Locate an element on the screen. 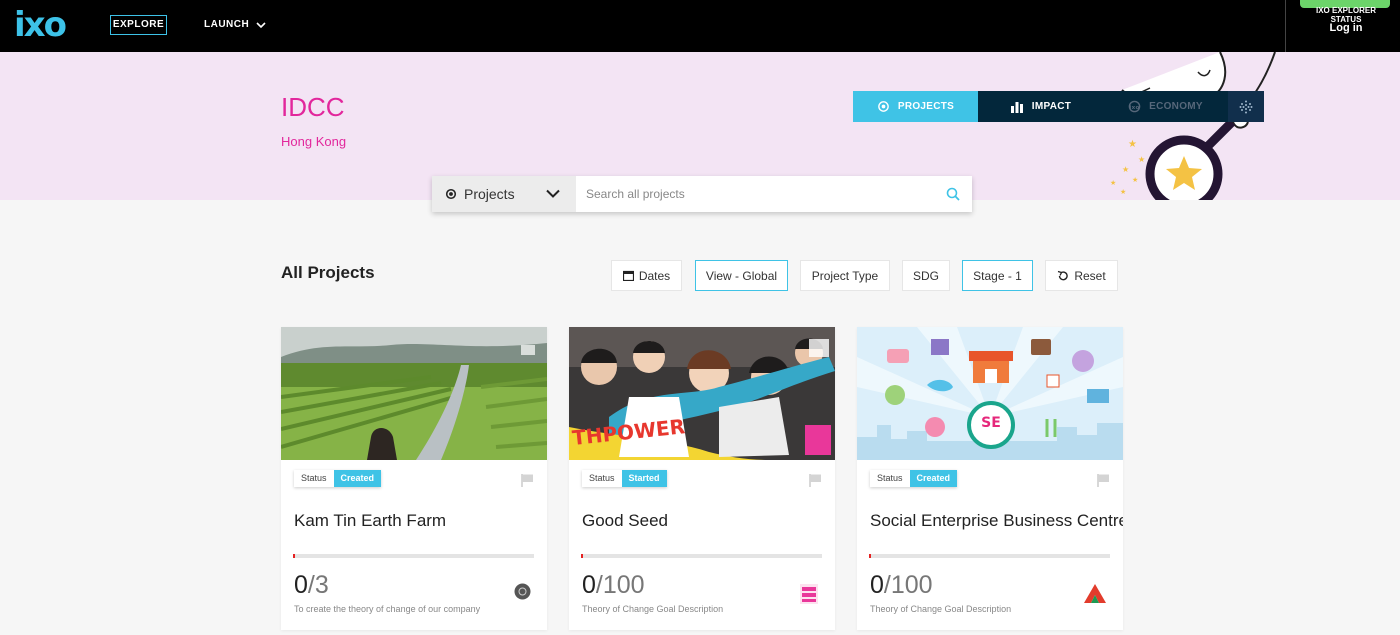  tab-impact-label: IMPACT is located at coordinates (1051, 106).